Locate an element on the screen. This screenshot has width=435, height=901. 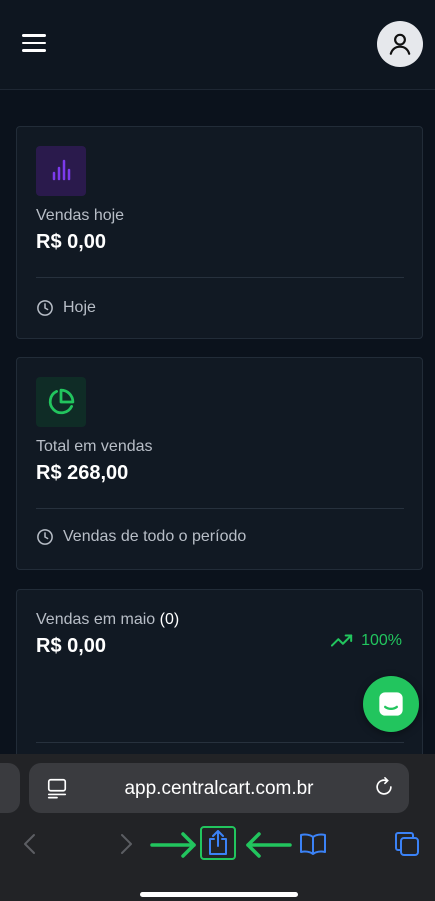
share-icon is located at coordinates (218, 842).